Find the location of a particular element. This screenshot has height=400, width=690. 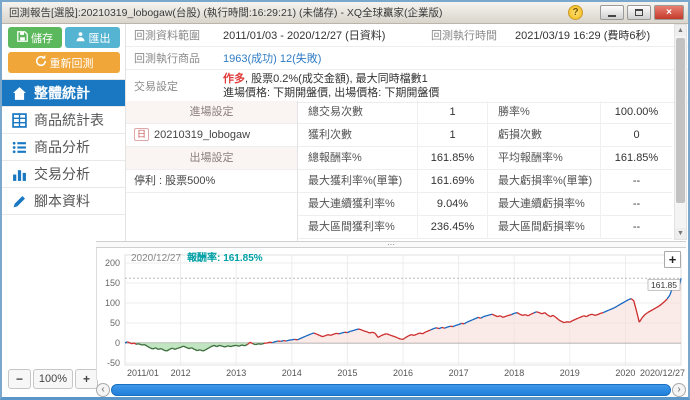

scroll-up-icon: ▲ is located at coordinates (680, 30).